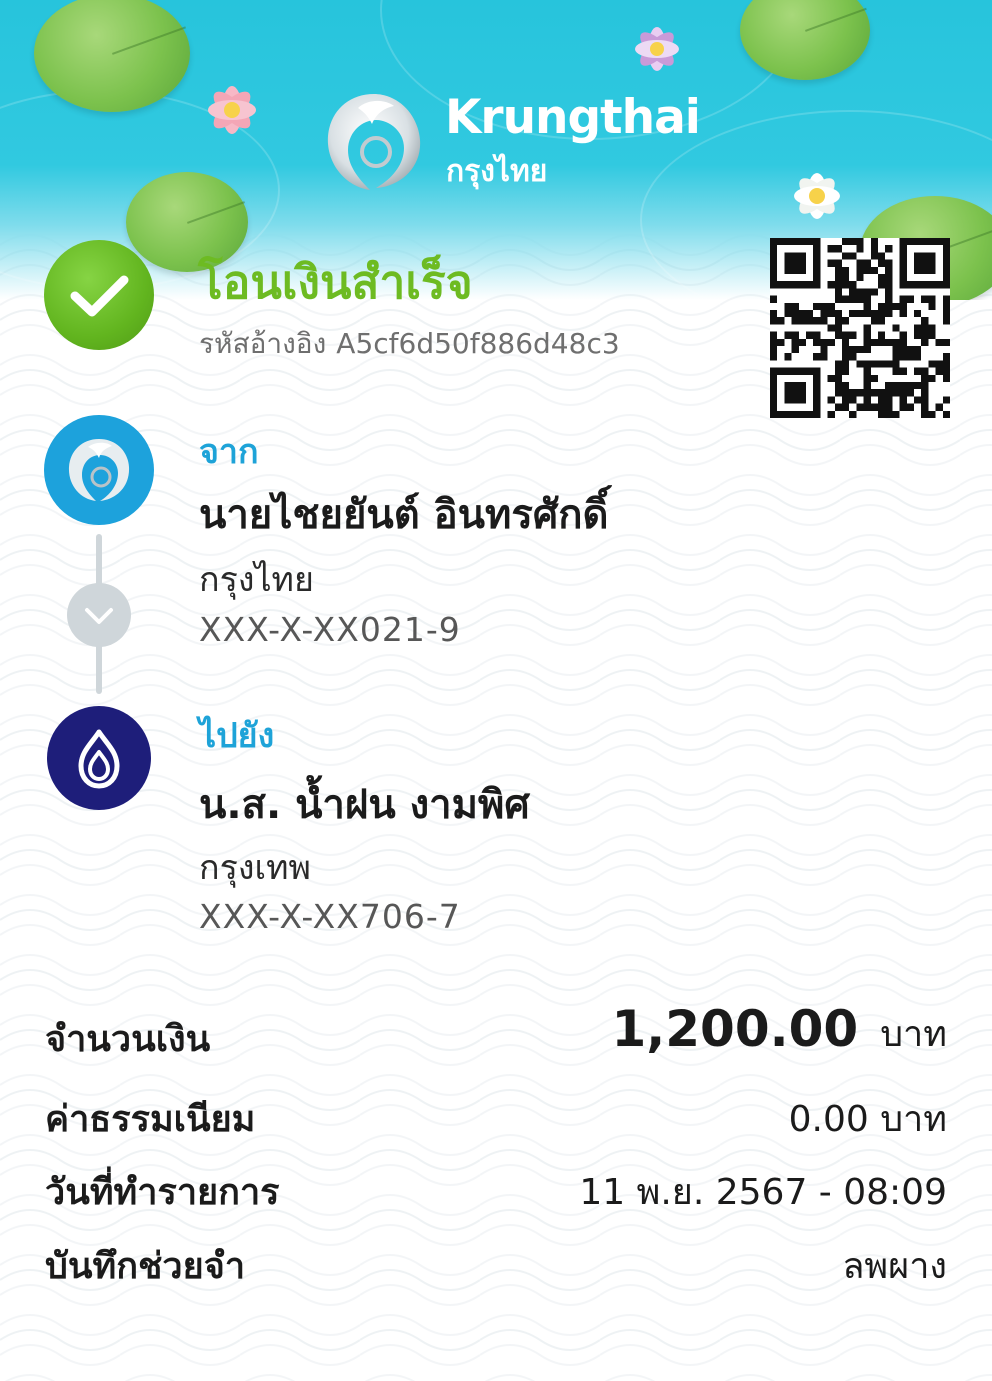  What do you see at coordinates (913, 1034) in the screenshot?
I see `amount-unit: บาท` at bounding box center [913, 1034].